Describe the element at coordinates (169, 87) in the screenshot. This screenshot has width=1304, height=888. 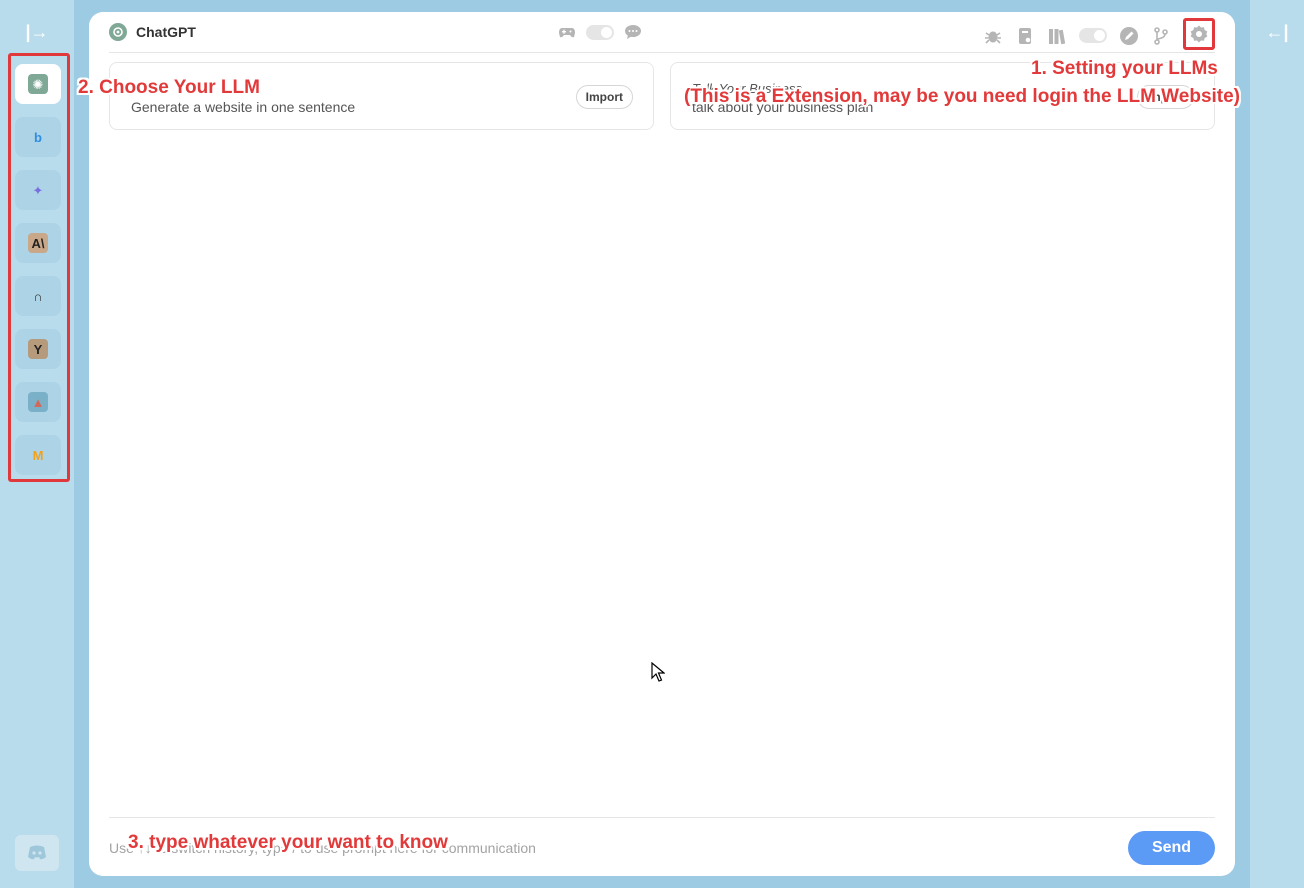
I see `annotation-step2: 2. Choose Your LLM` at that location.